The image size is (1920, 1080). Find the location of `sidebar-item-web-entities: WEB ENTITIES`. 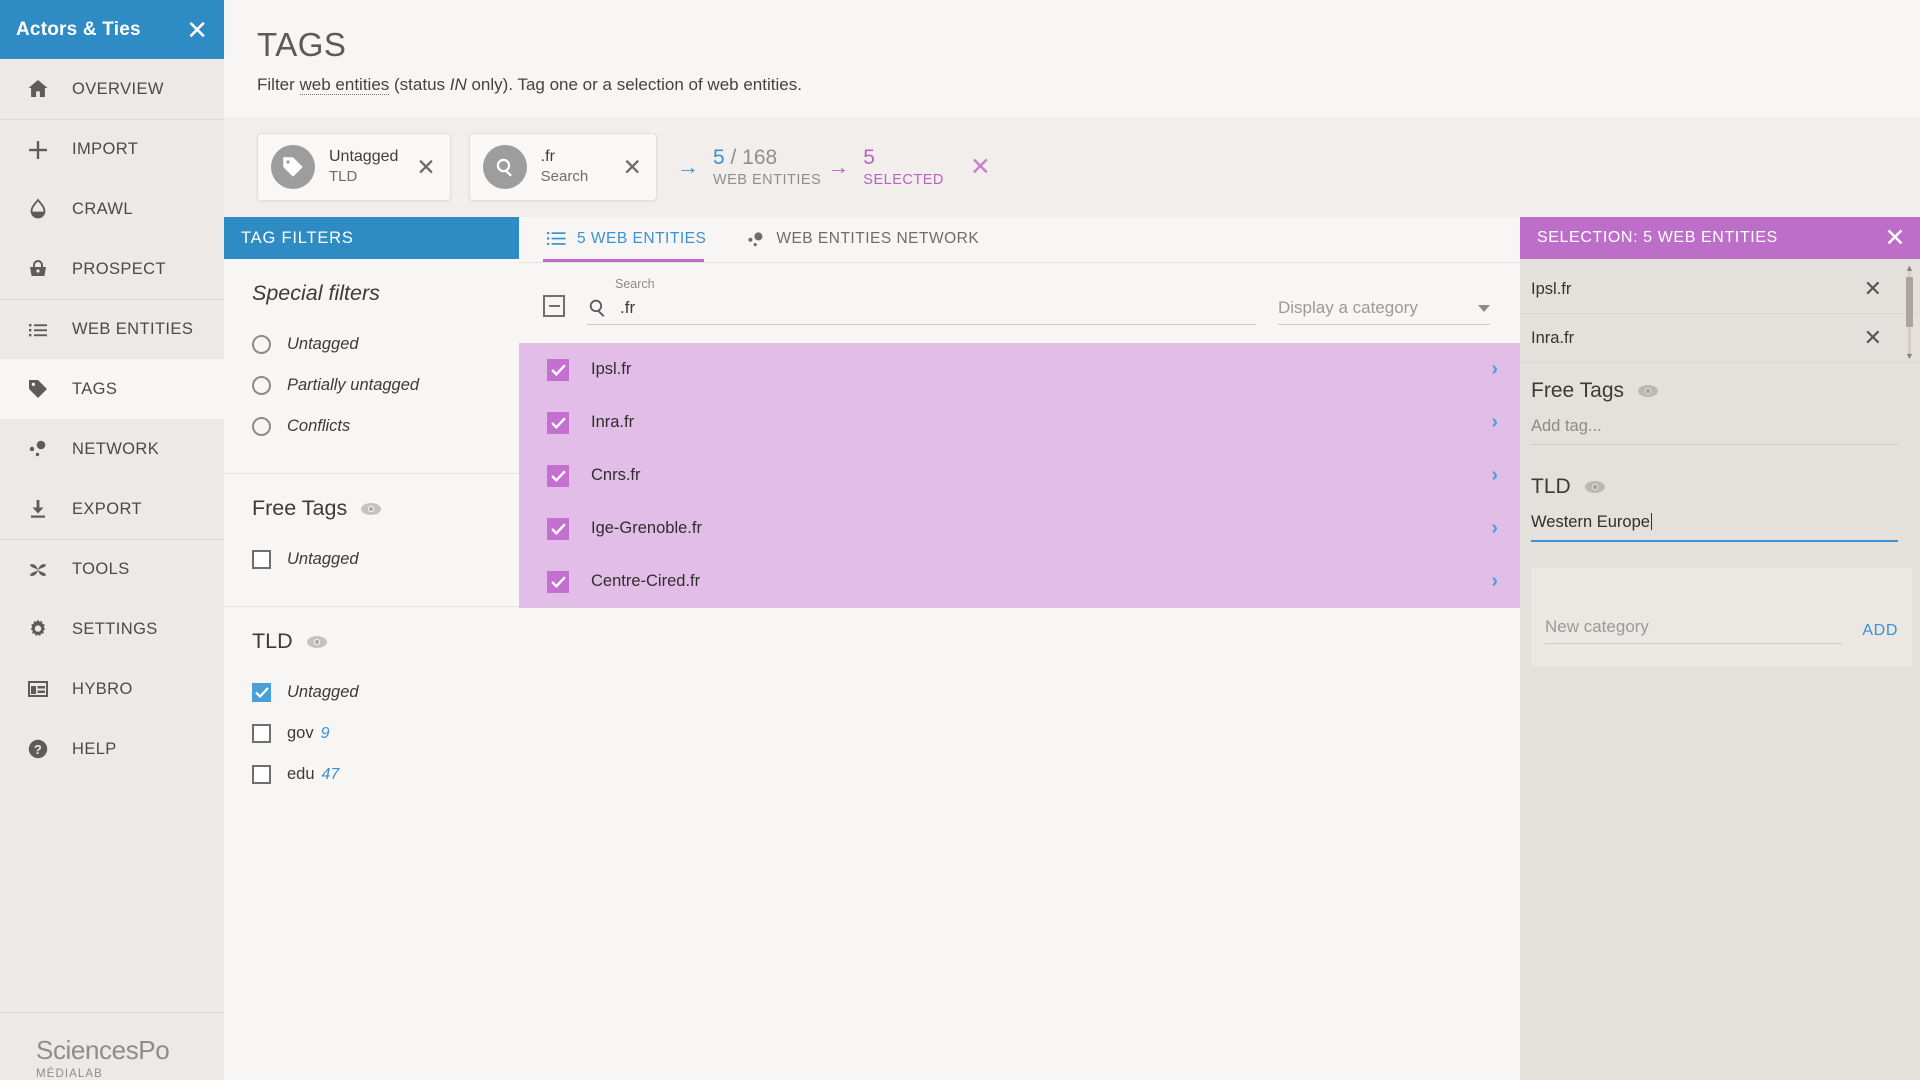

sidebar-item-web-entities: WEB ENTITIES is located at coordinates (112, 329).